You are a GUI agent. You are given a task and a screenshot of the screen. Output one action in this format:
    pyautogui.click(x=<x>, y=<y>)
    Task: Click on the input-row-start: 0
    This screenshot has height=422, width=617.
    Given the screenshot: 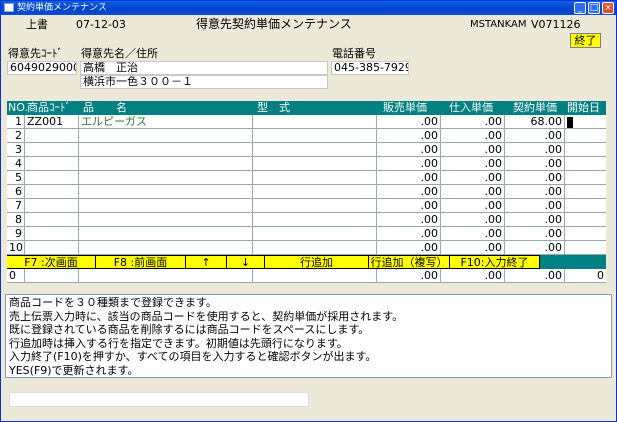 What is the action you would take?
    pyautogui.click(x=585, y=275)
    